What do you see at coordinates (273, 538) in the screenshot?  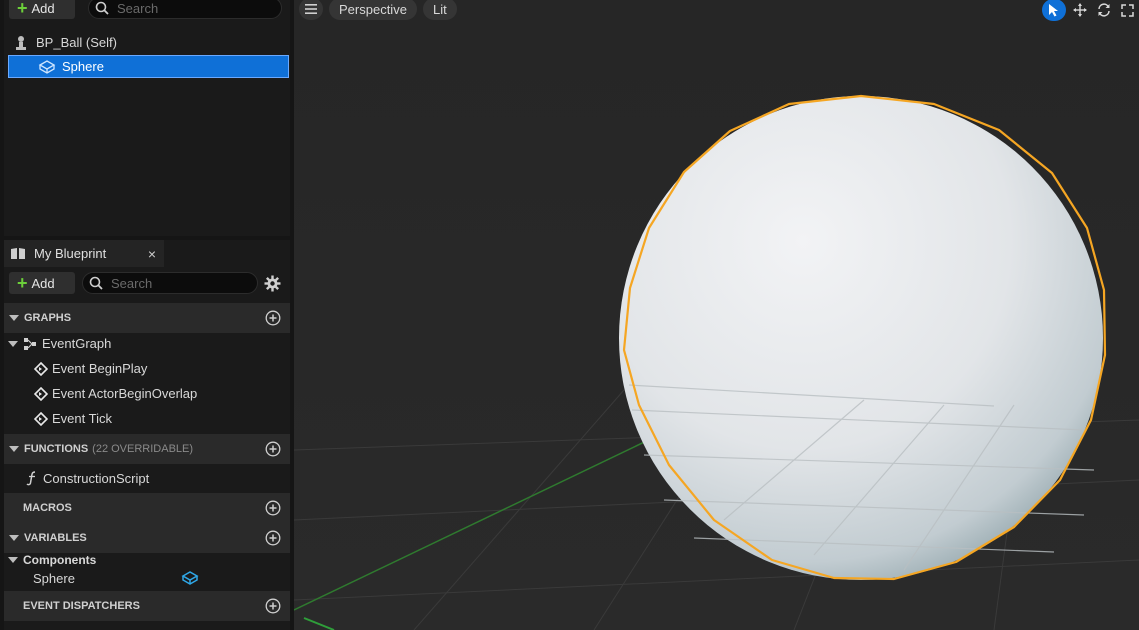 I see `add-variable-icon` at bounding box center [273, 538].